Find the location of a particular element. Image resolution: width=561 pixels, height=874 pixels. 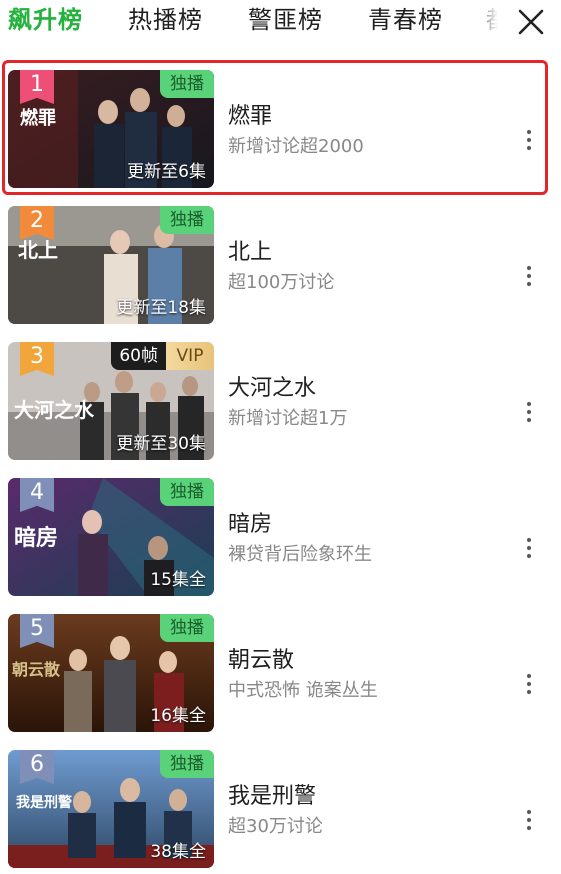

episode-status: 更新至18集 is located at coordinates (161, 308).